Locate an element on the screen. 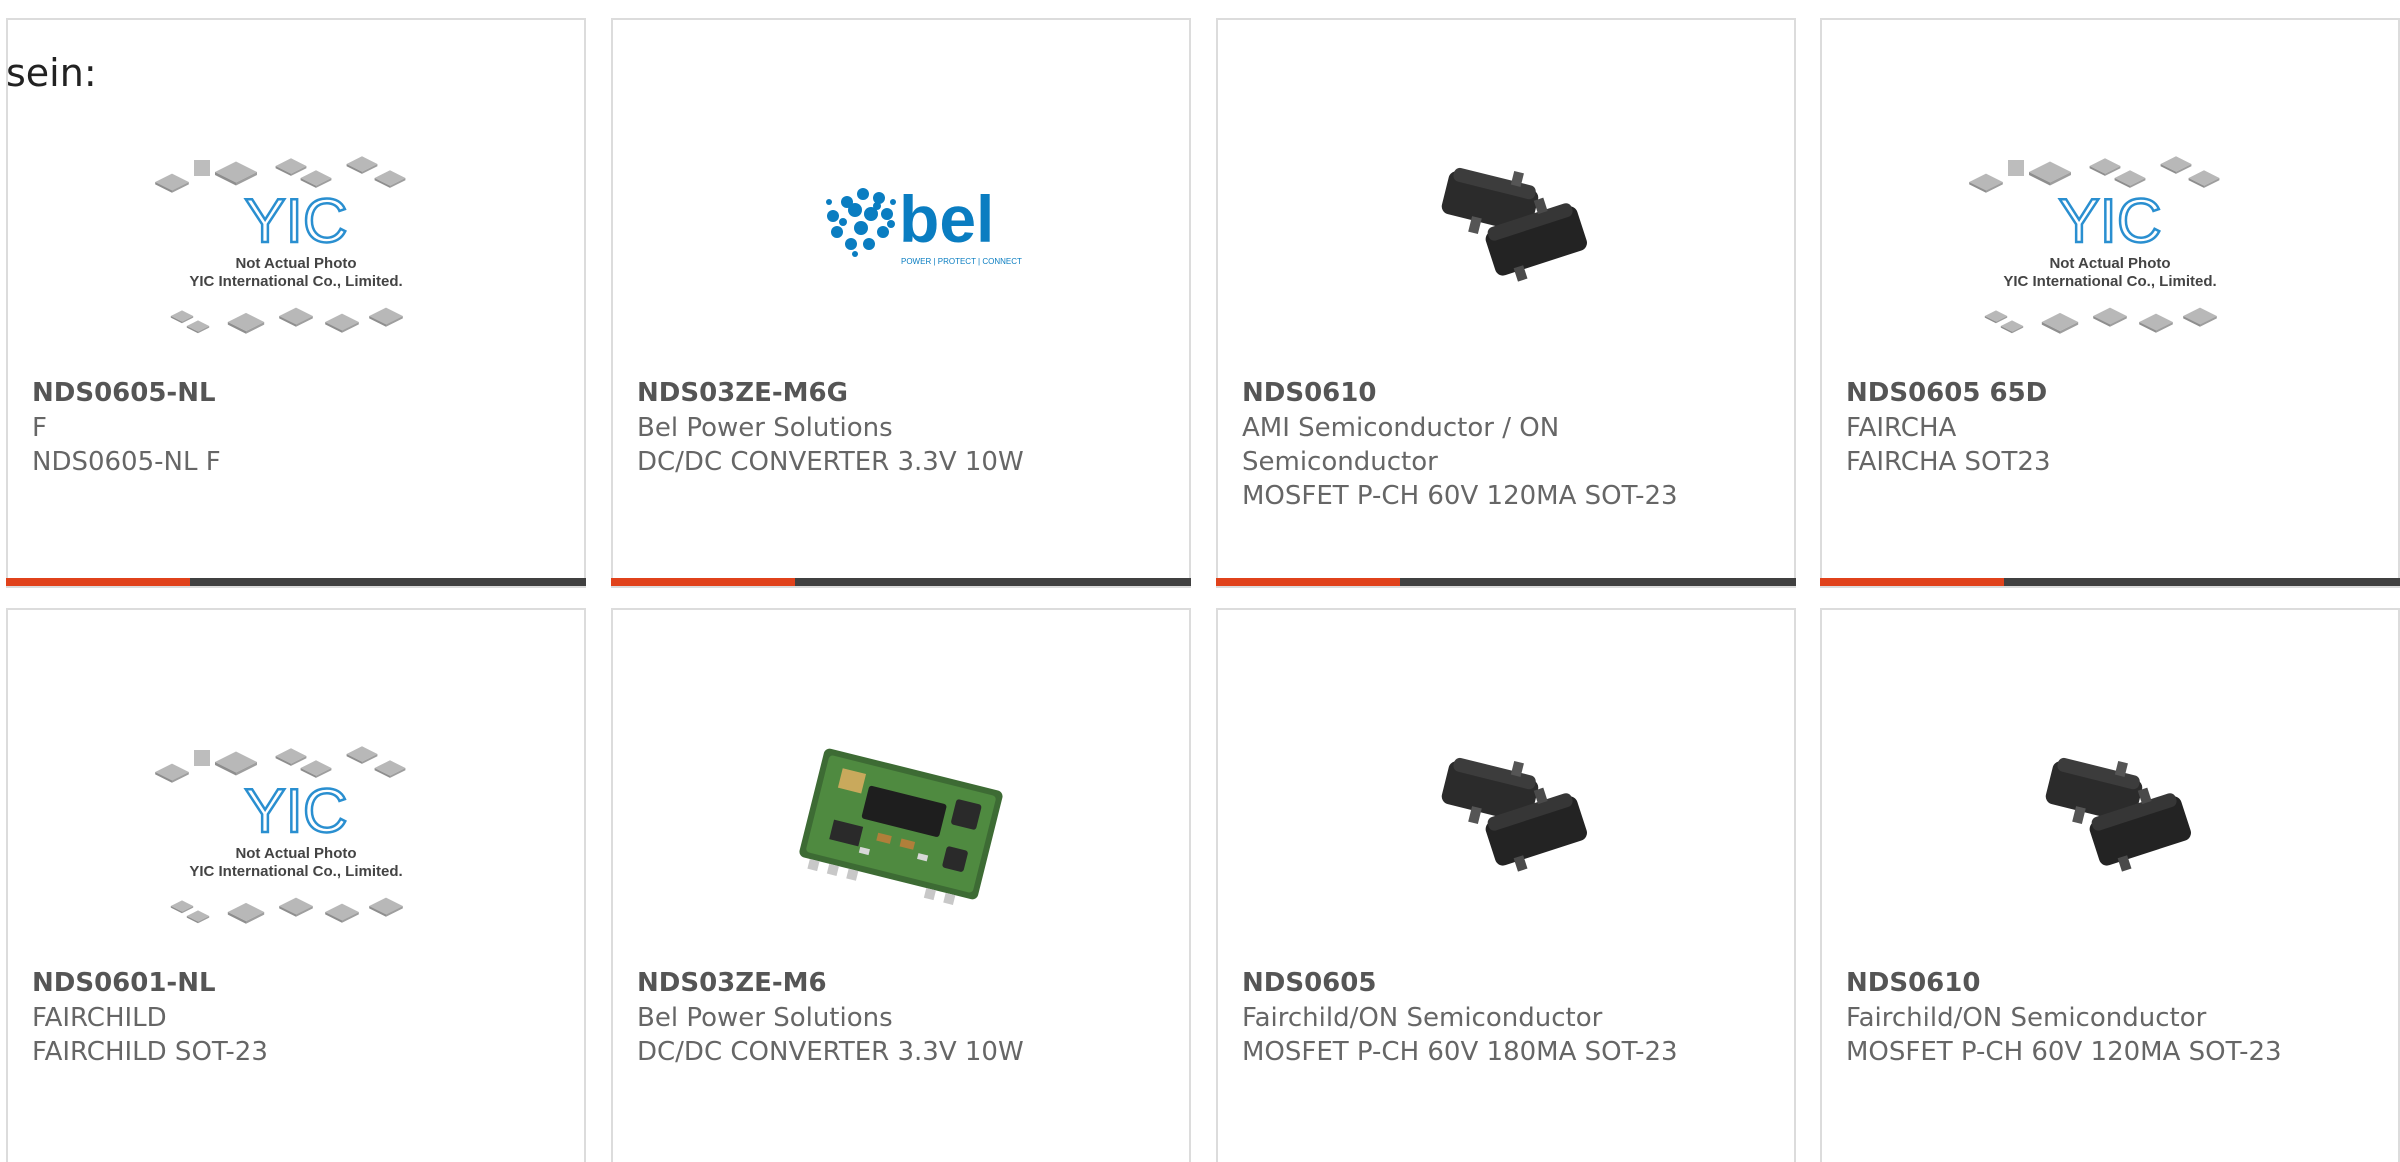 The image size is (2400, 1162). part-number-link: NDS0605-NL is located at coordinates (124, 393).